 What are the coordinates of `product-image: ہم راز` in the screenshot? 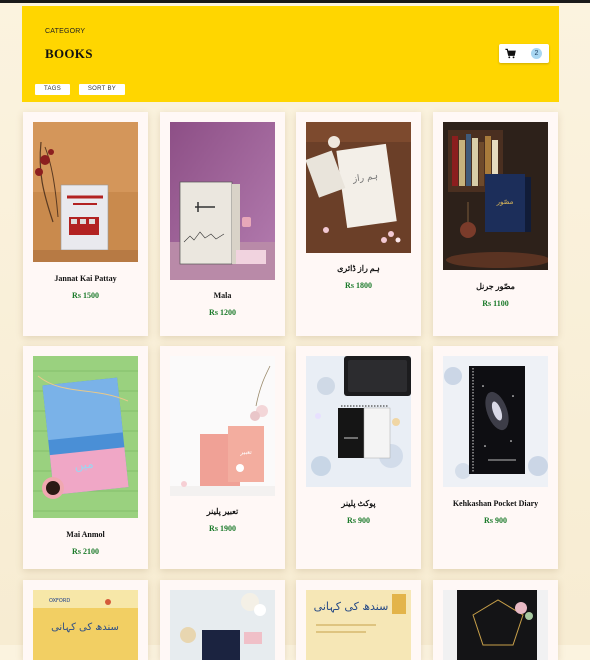 It's located at (358, 187).